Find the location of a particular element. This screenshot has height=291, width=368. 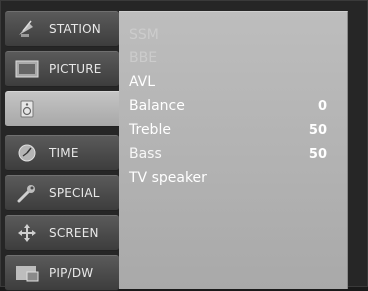

treble-value: 50 is located at coordinates (317, 130).